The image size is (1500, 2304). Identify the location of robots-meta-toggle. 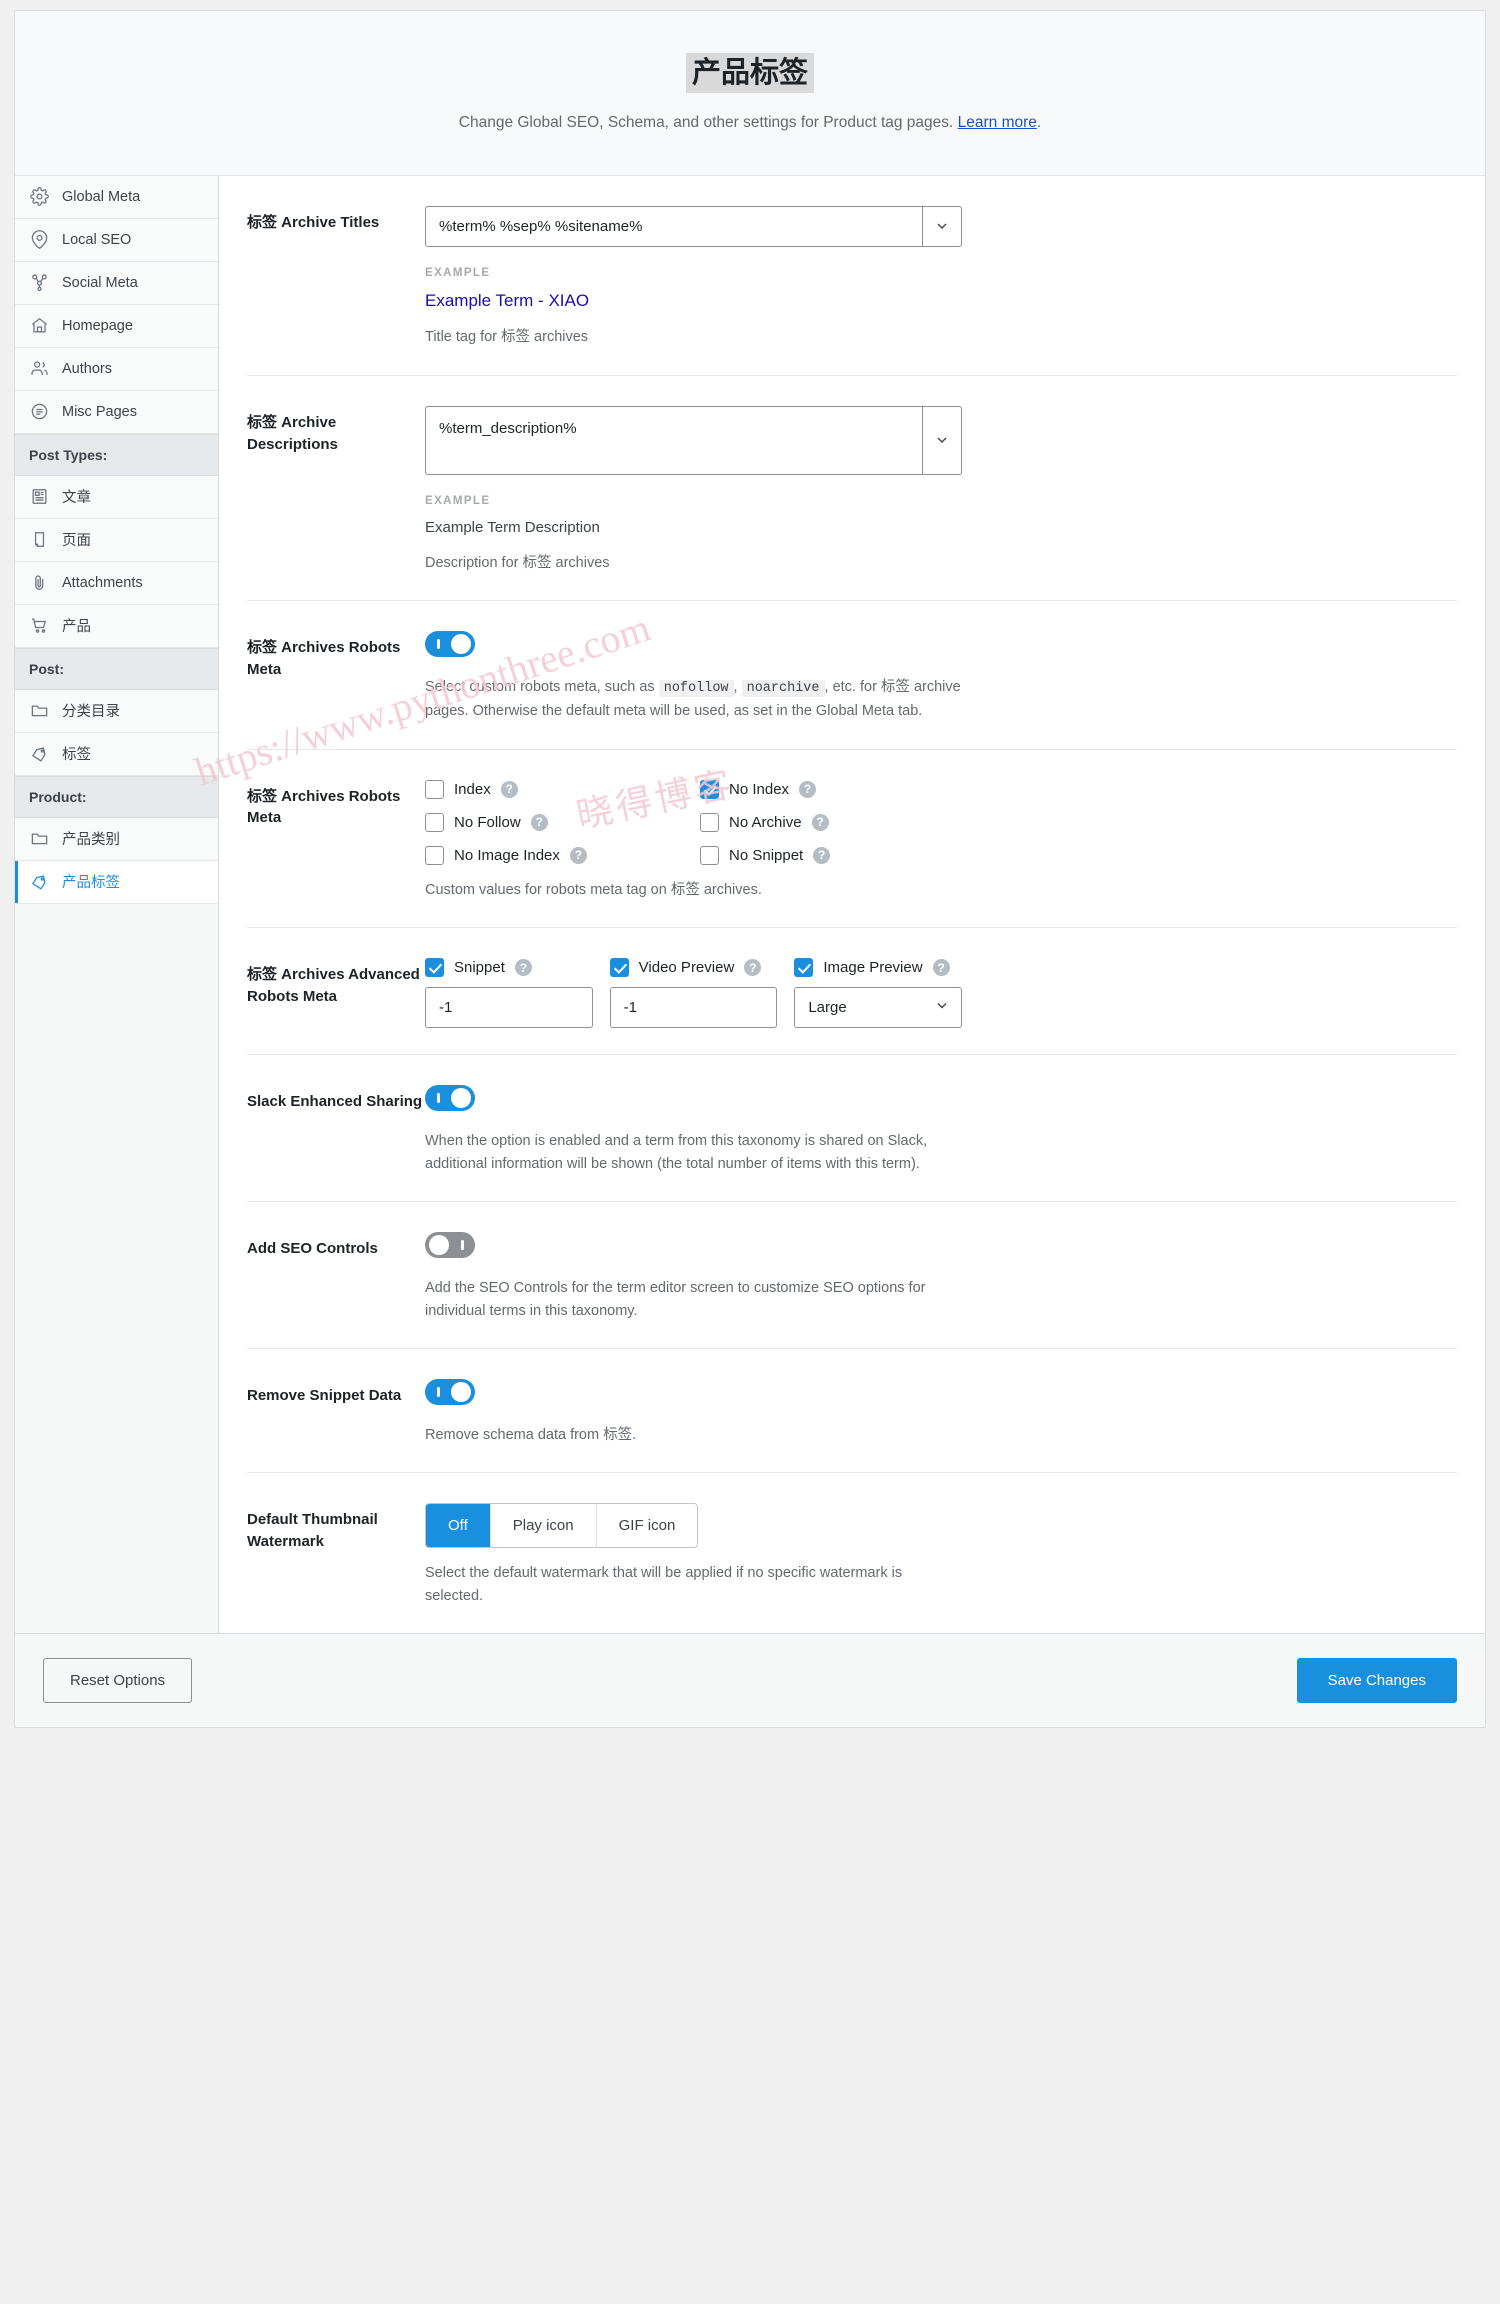
(450, 644).